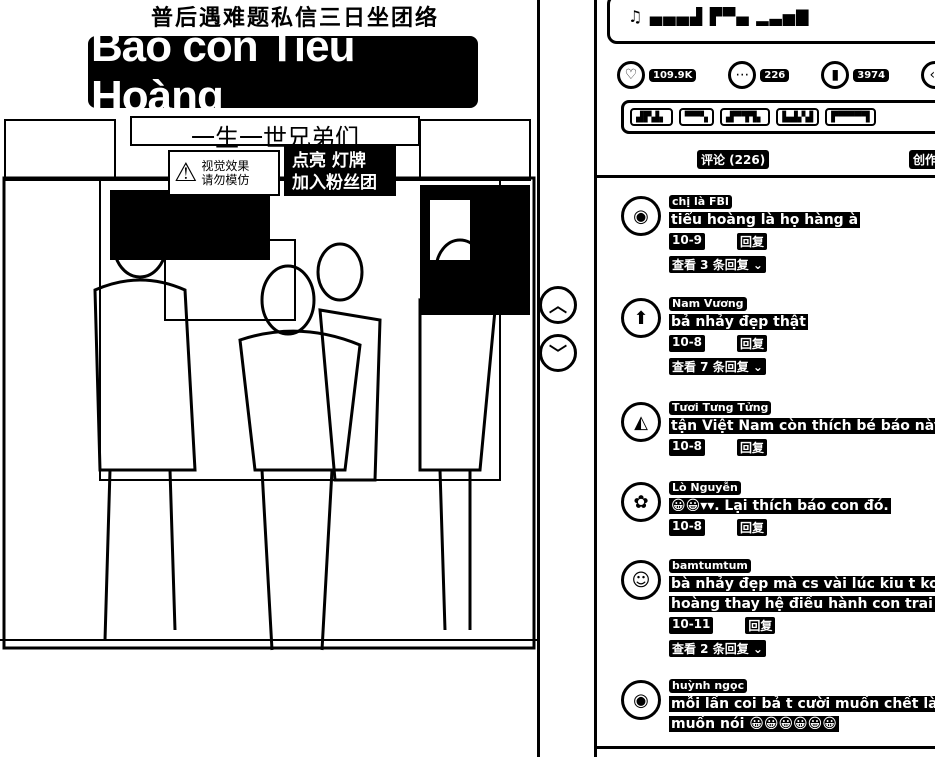 Image resolution: width=935 pixels, height=757 pixels. I want to click on comment-author: chị là FBI, so click(700, 202).